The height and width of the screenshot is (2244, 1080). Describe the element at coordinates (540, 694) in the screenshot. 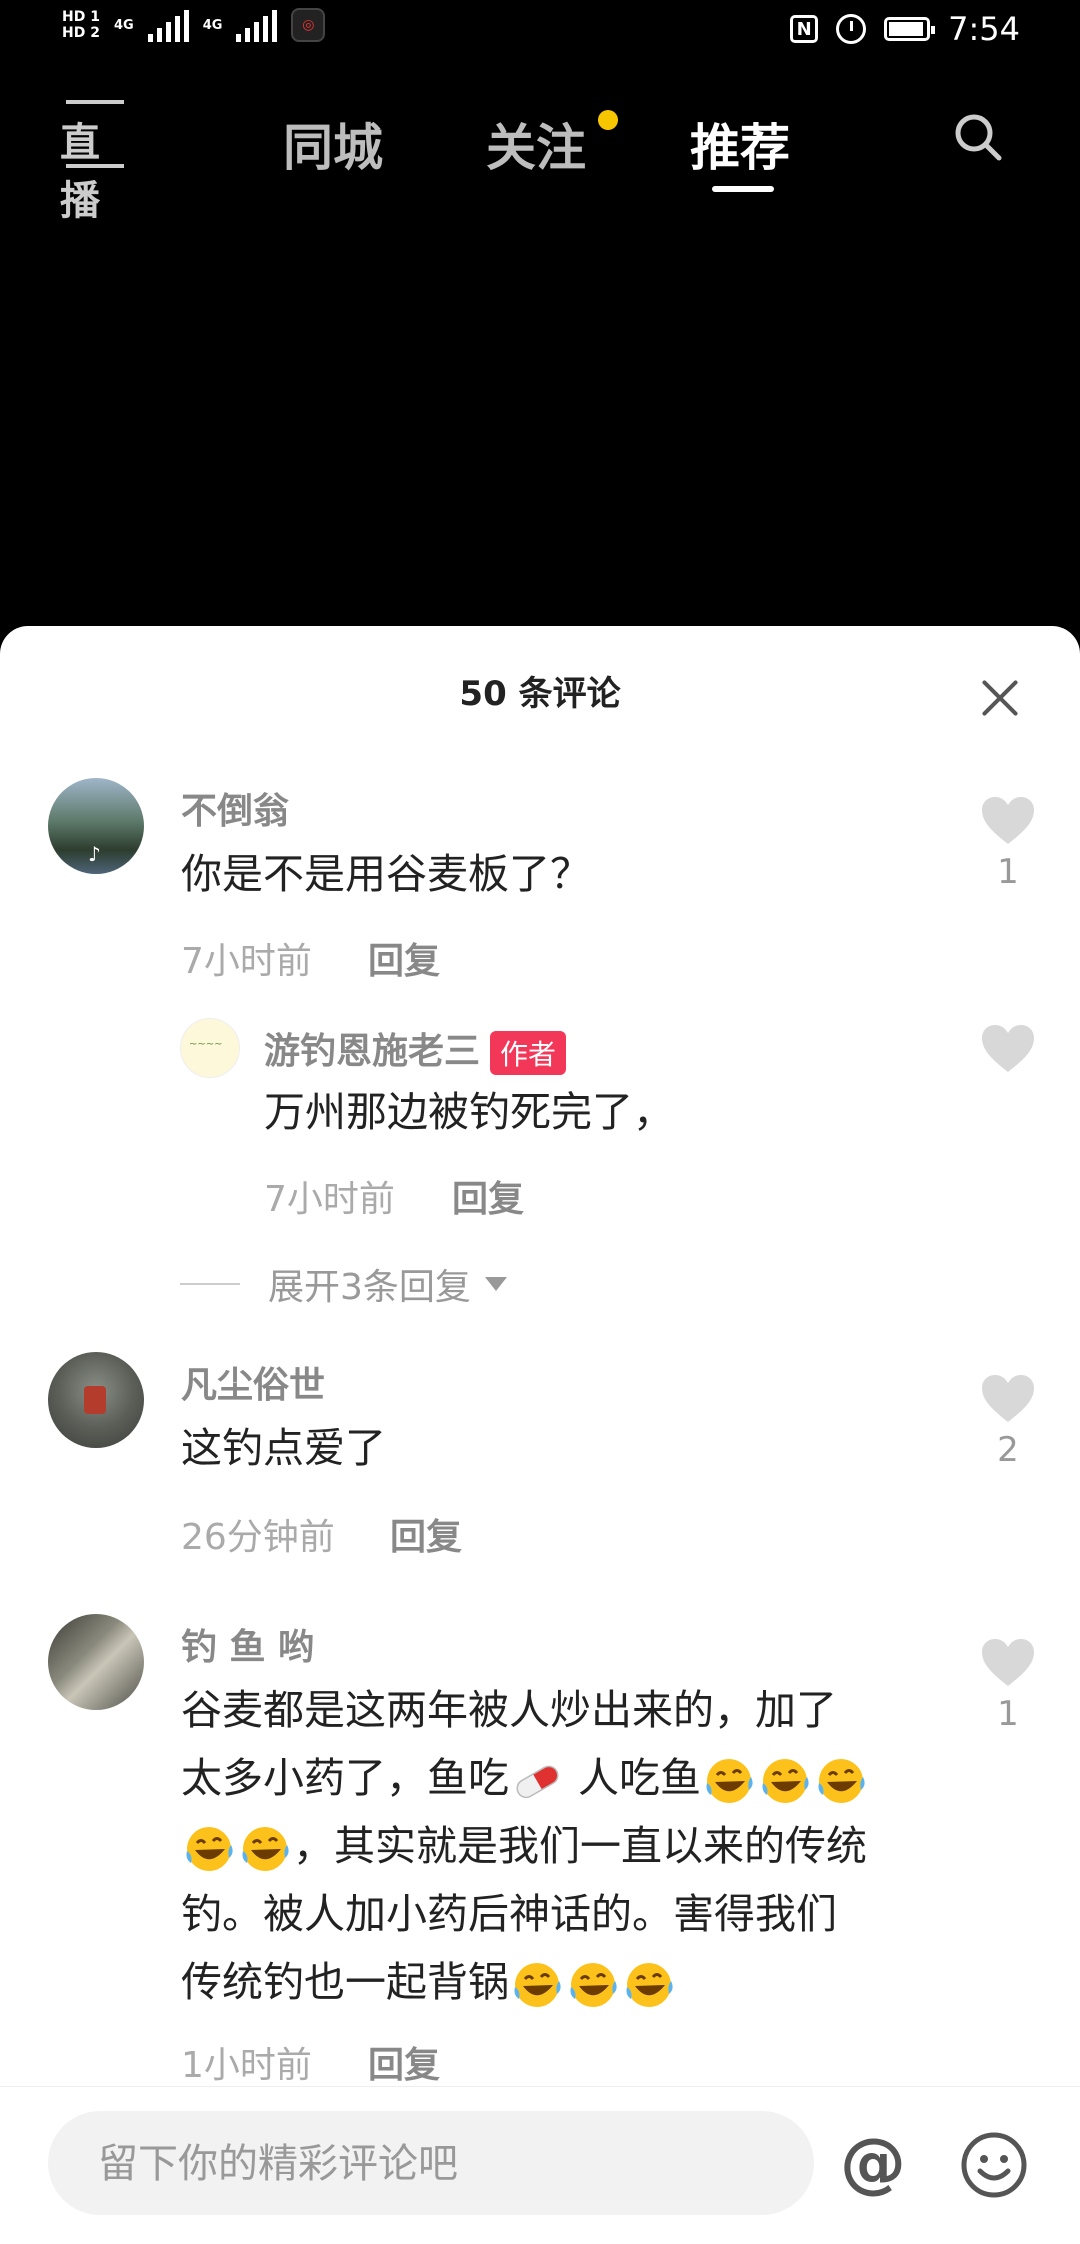

I see `comments-title: 50 条评论` at that location.